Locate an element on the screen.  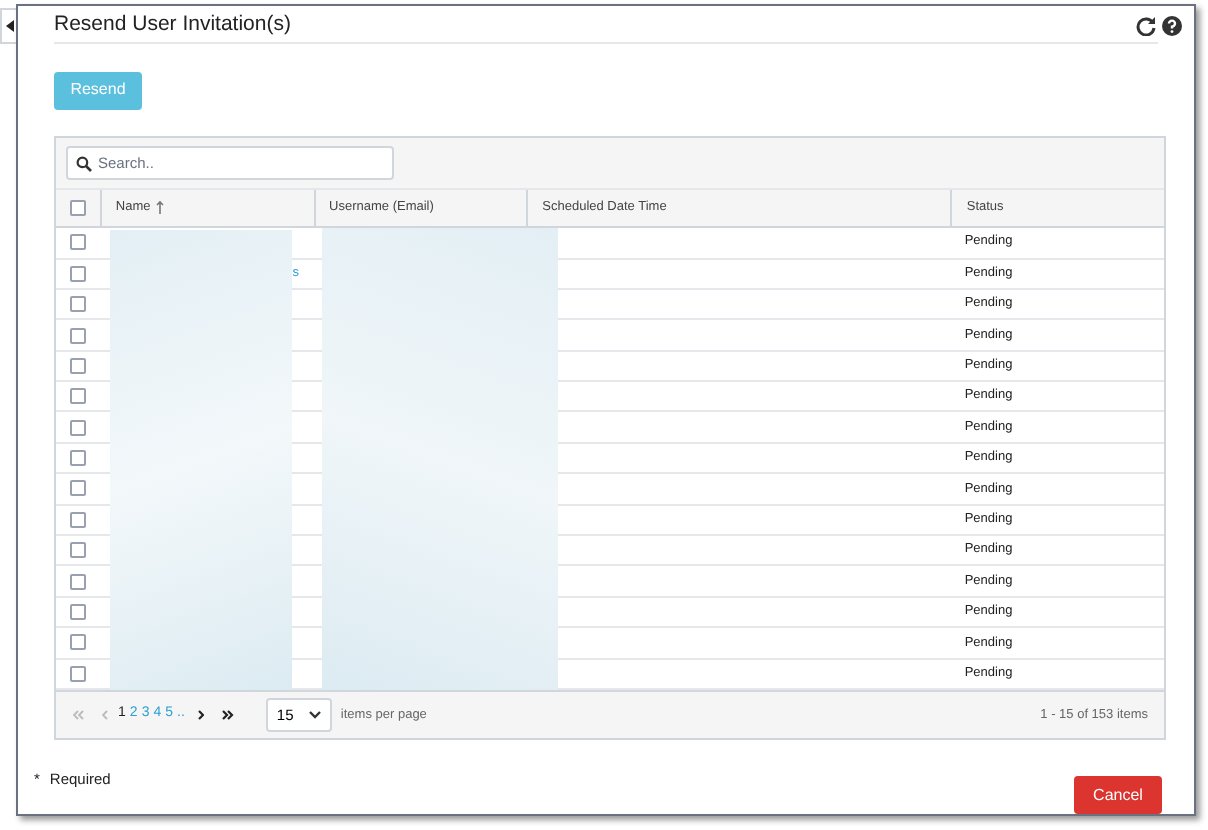
select-all-checkbox is located at coordinates (77, 208).